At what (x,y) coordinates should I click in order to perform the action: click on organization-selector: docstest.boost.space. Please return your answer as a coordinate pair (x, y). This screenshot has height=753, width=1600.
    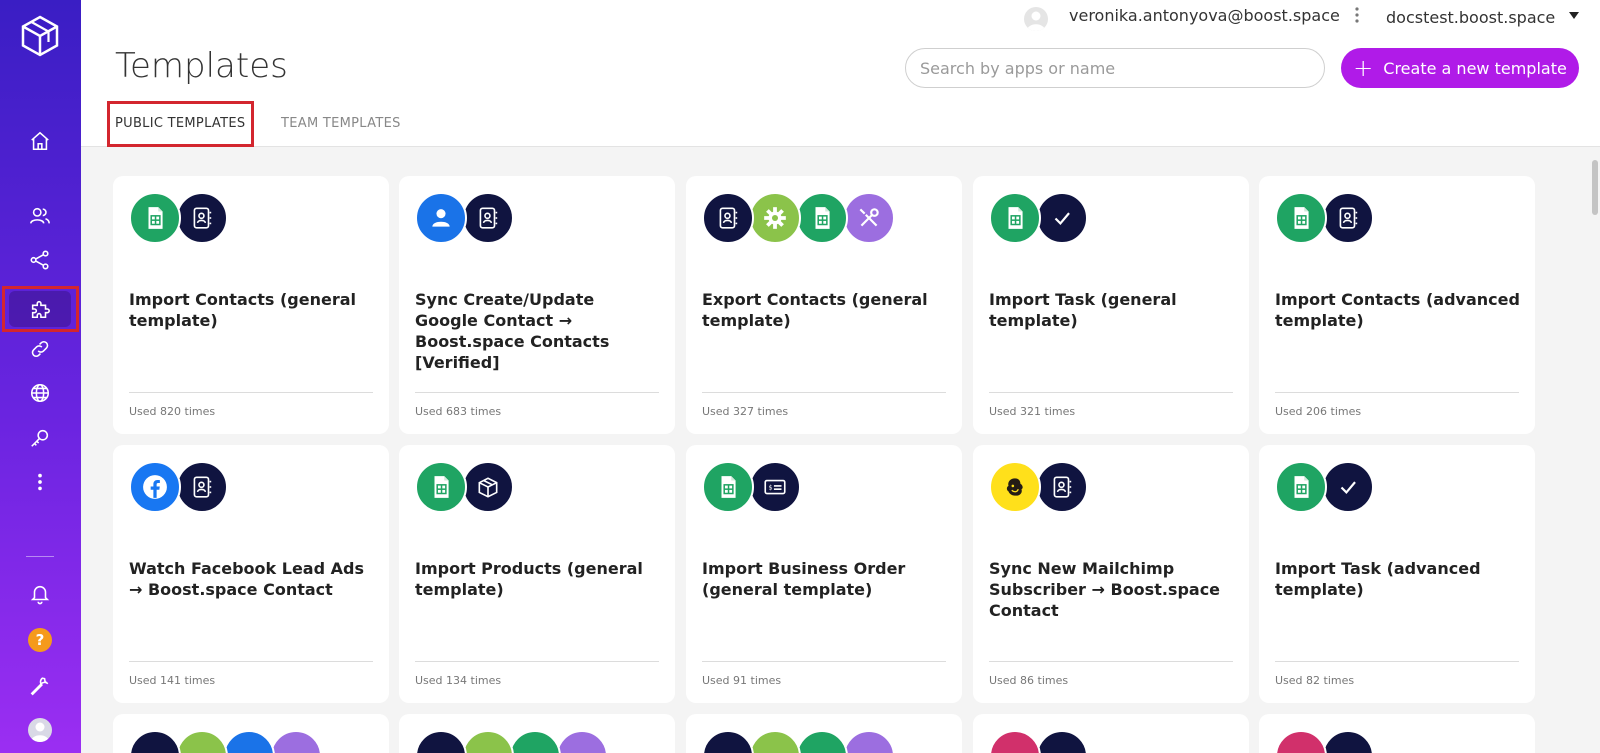
    Looking at the image, I should click on (1470, 17).